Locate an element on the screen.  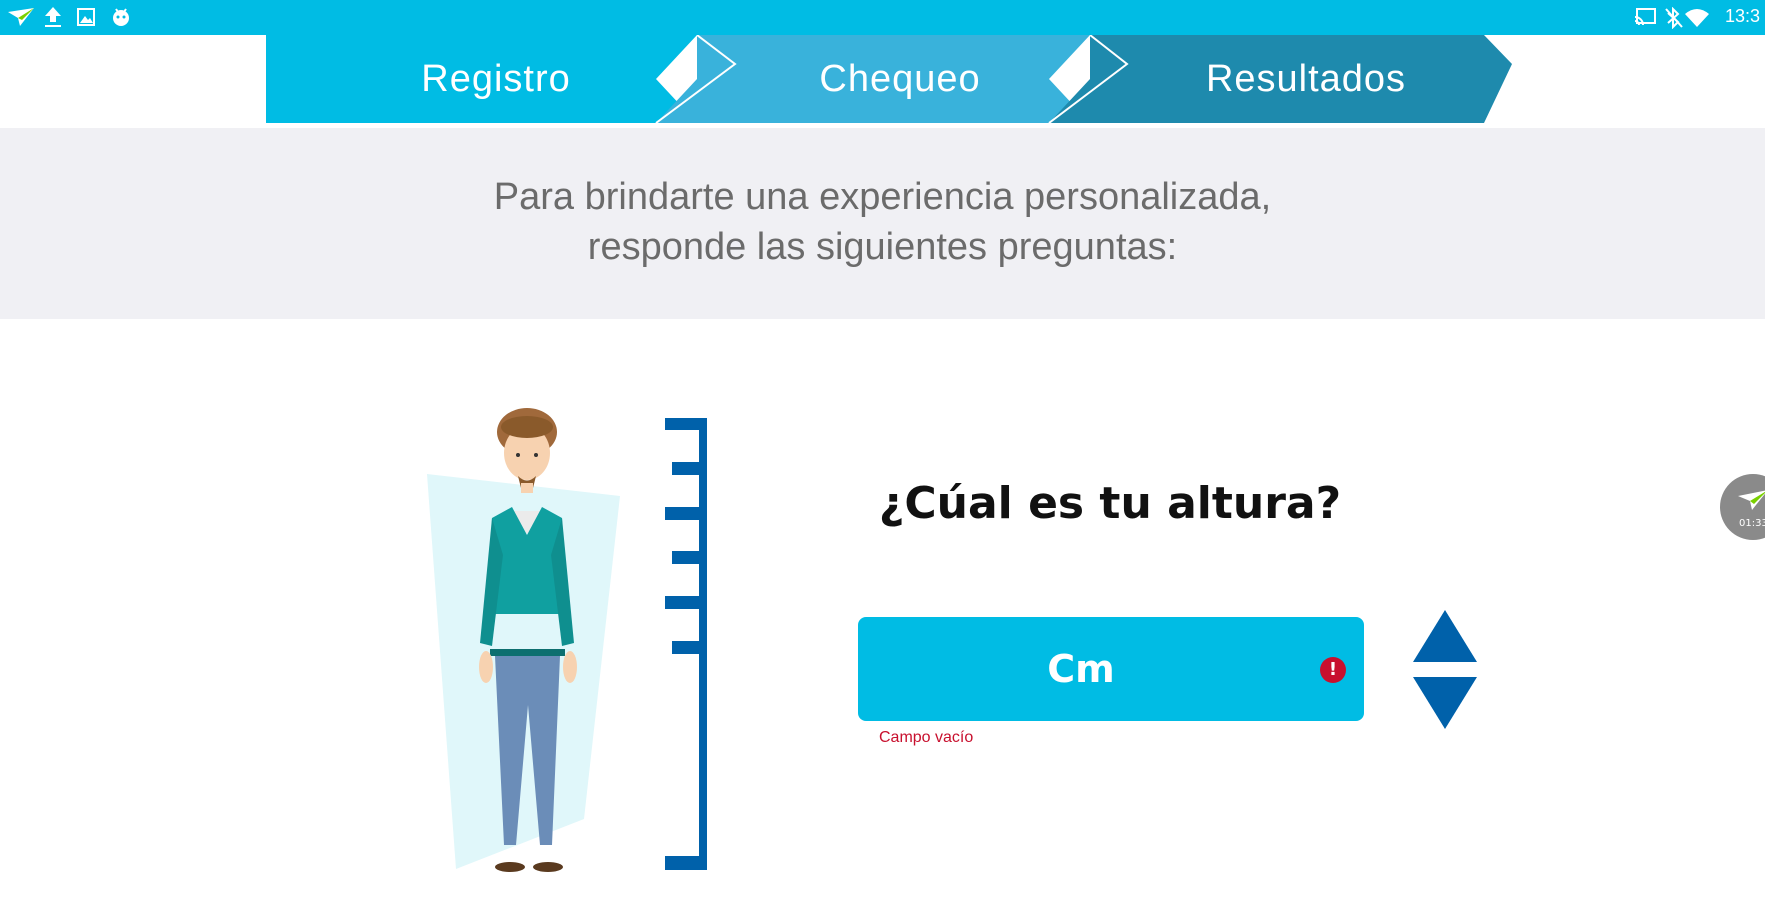
upload-icon is located at coordinates (53, 17).